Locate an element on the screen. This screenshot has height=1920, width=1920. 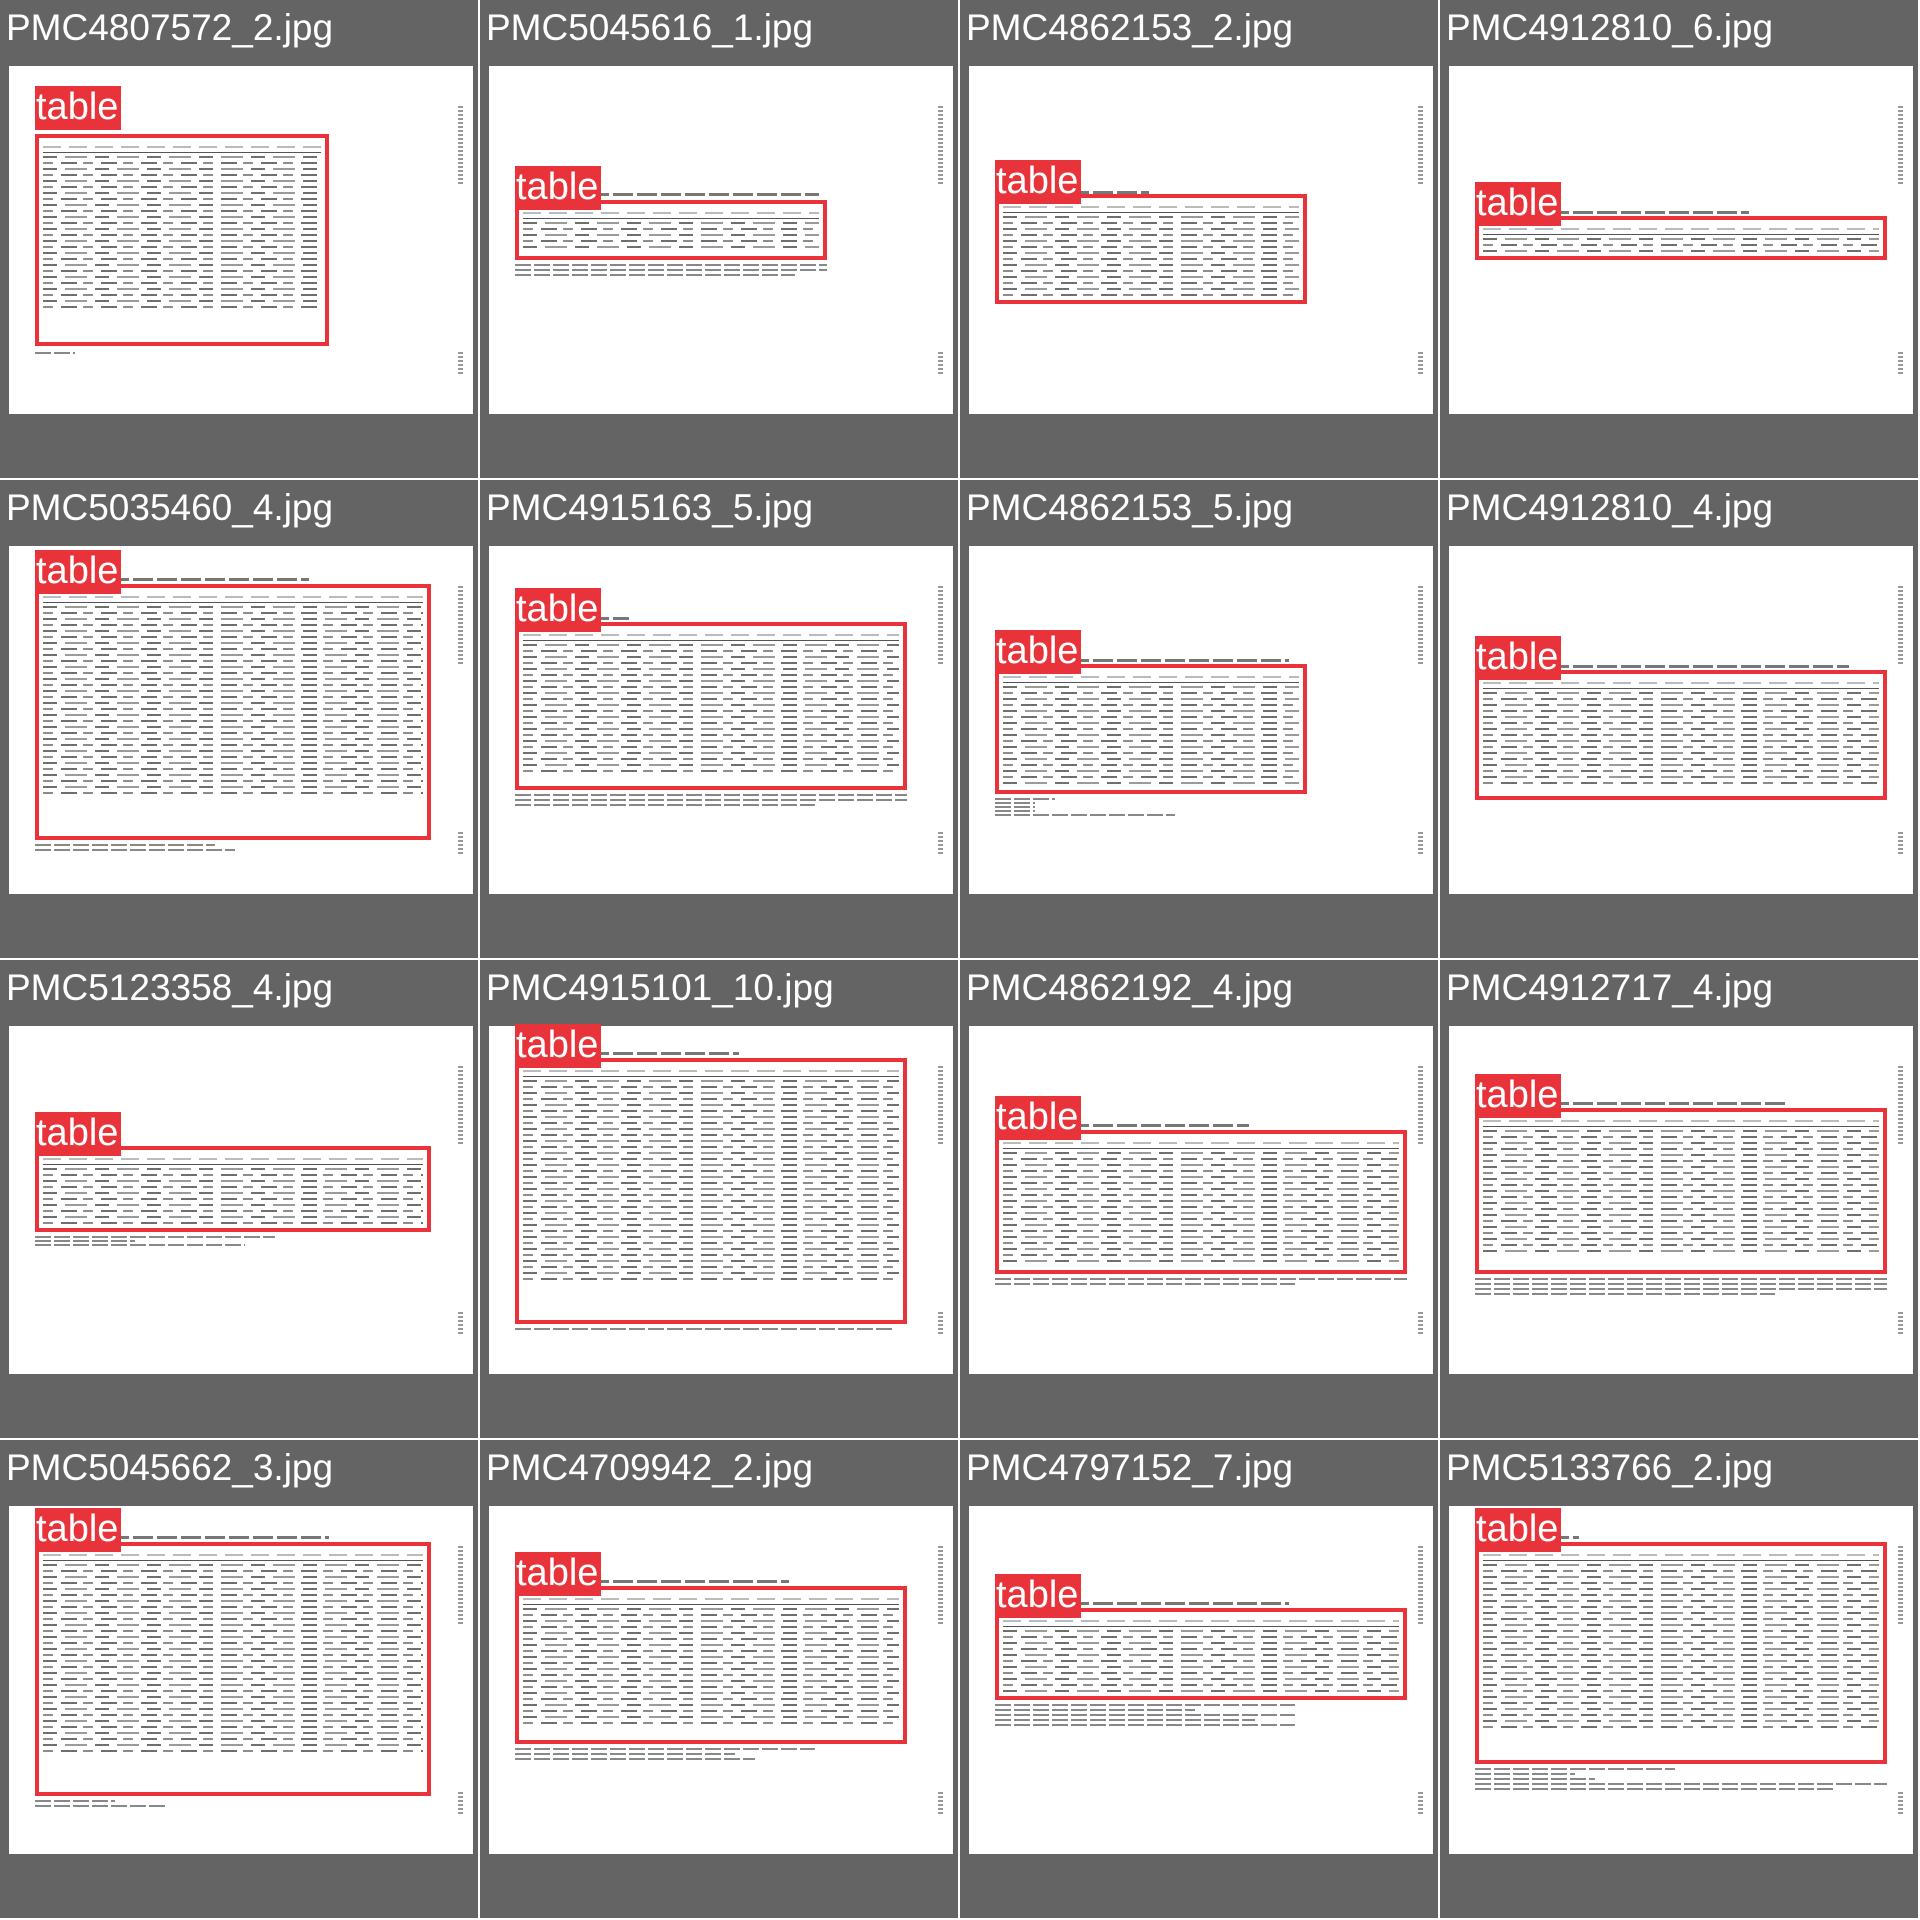
grid-cell: PMC5123358_4.jpg table is located at coordinates (239, 1199).